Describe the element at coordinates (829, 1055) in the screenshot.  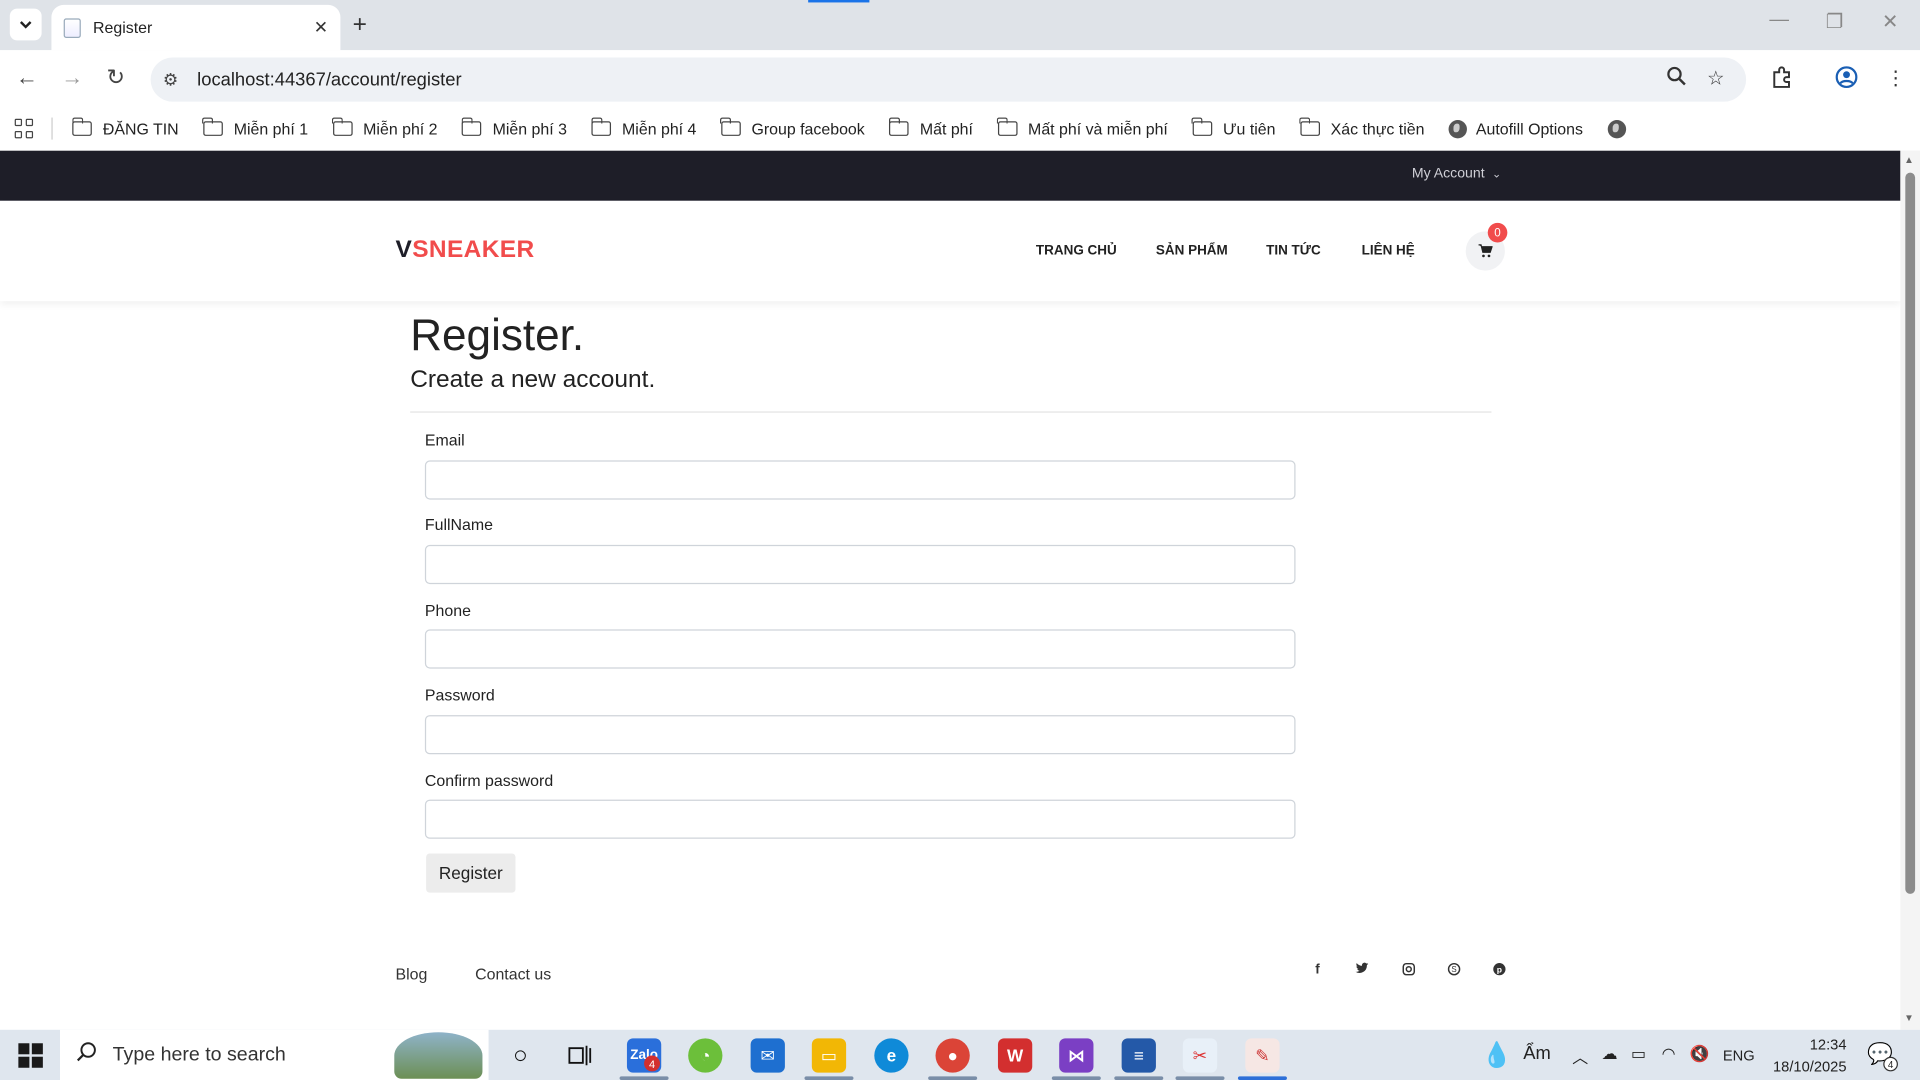
I see `file-explorer-icon: ▭` at that location.